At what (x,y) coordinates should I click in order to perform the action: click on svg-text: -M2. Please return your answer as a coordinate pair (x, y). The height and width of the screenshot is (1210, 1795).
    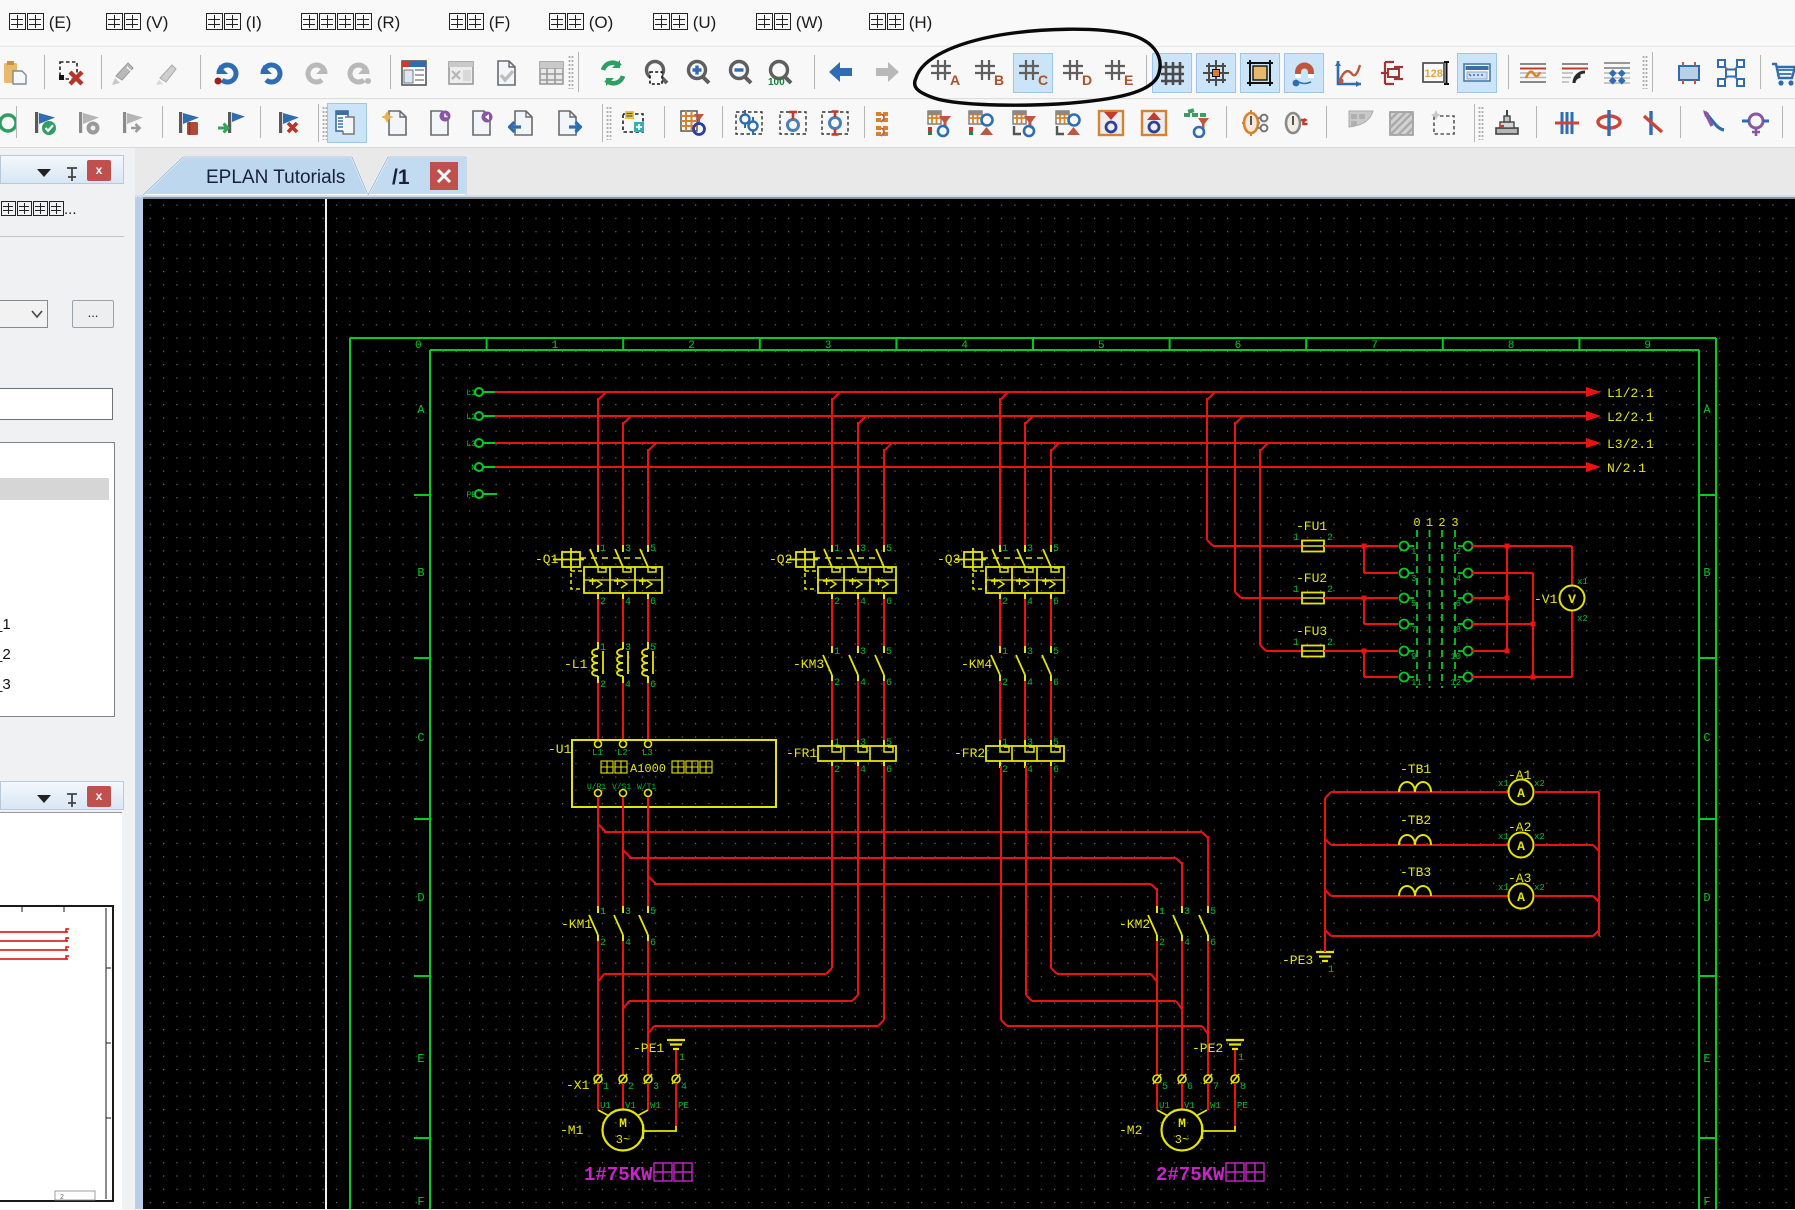
    Looking at the image, I should click on (1130, 1130).